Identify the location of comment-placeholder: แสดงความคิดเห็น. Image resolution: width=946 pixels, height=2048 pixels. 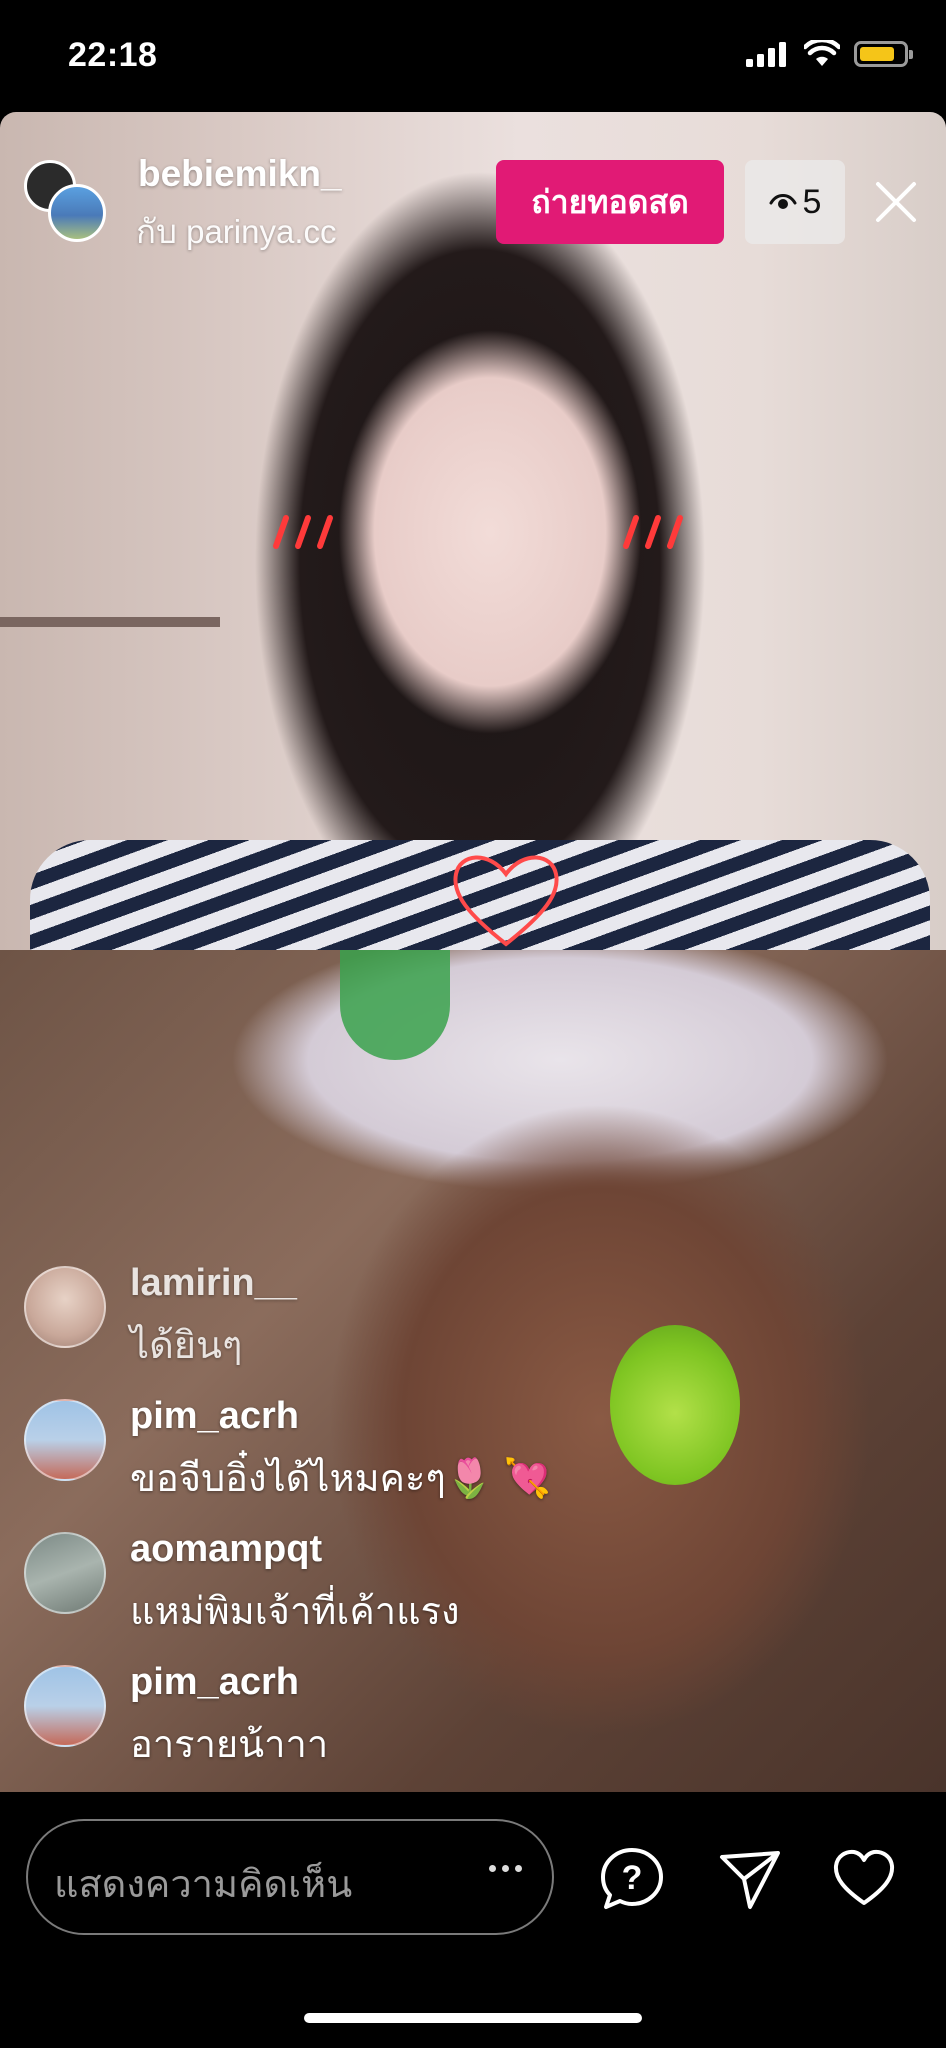
(203, 1885).